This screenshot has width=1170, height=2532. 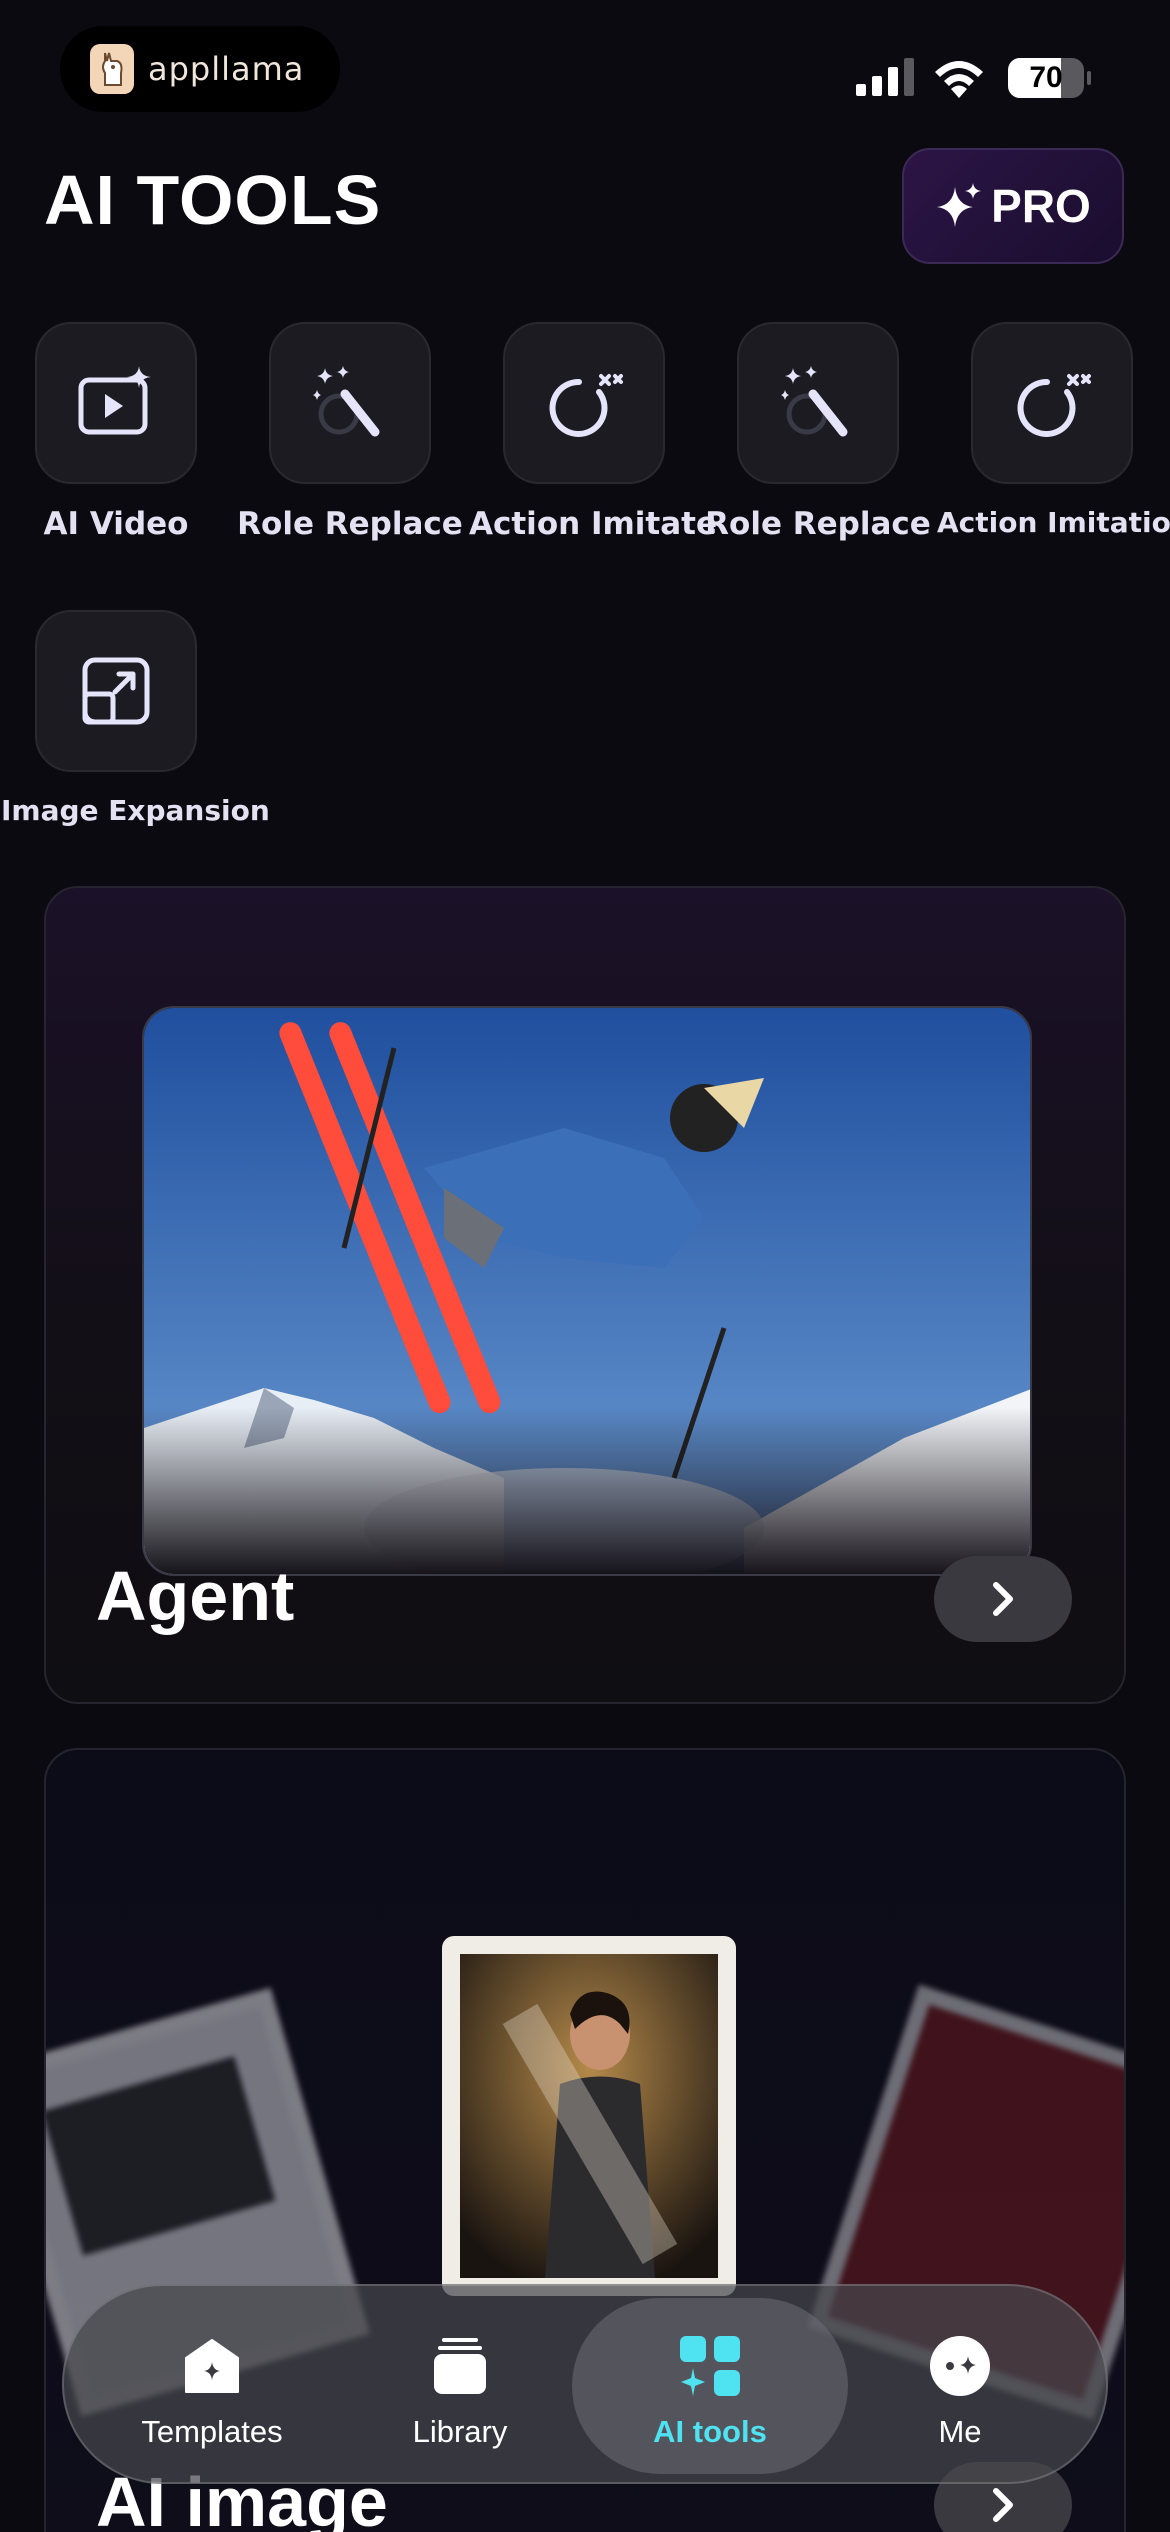 I want to click on battery-indicator: 70, so click(x=1049, y=78).